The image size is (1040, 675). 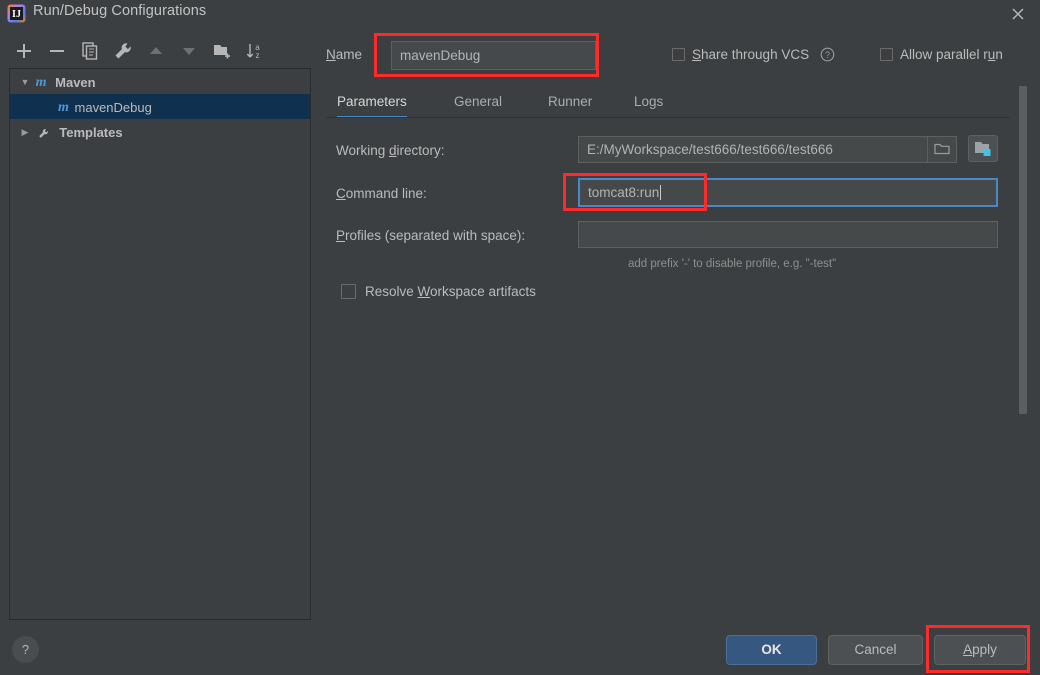 What do you see at coordinates (520, 13) in the screenshot?
I see `title-bar: IJ Run/Debug Configurations` at bounding box center [520, 13].